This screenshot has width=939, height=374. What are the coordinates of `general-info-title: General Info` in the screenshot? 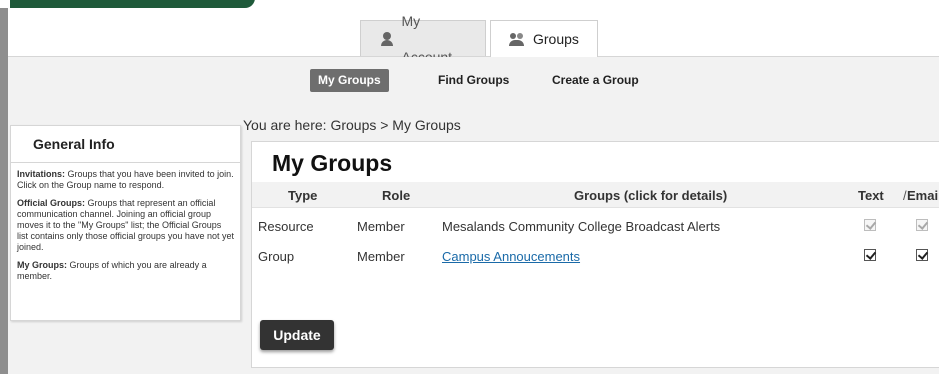 It's located at (74, 144).